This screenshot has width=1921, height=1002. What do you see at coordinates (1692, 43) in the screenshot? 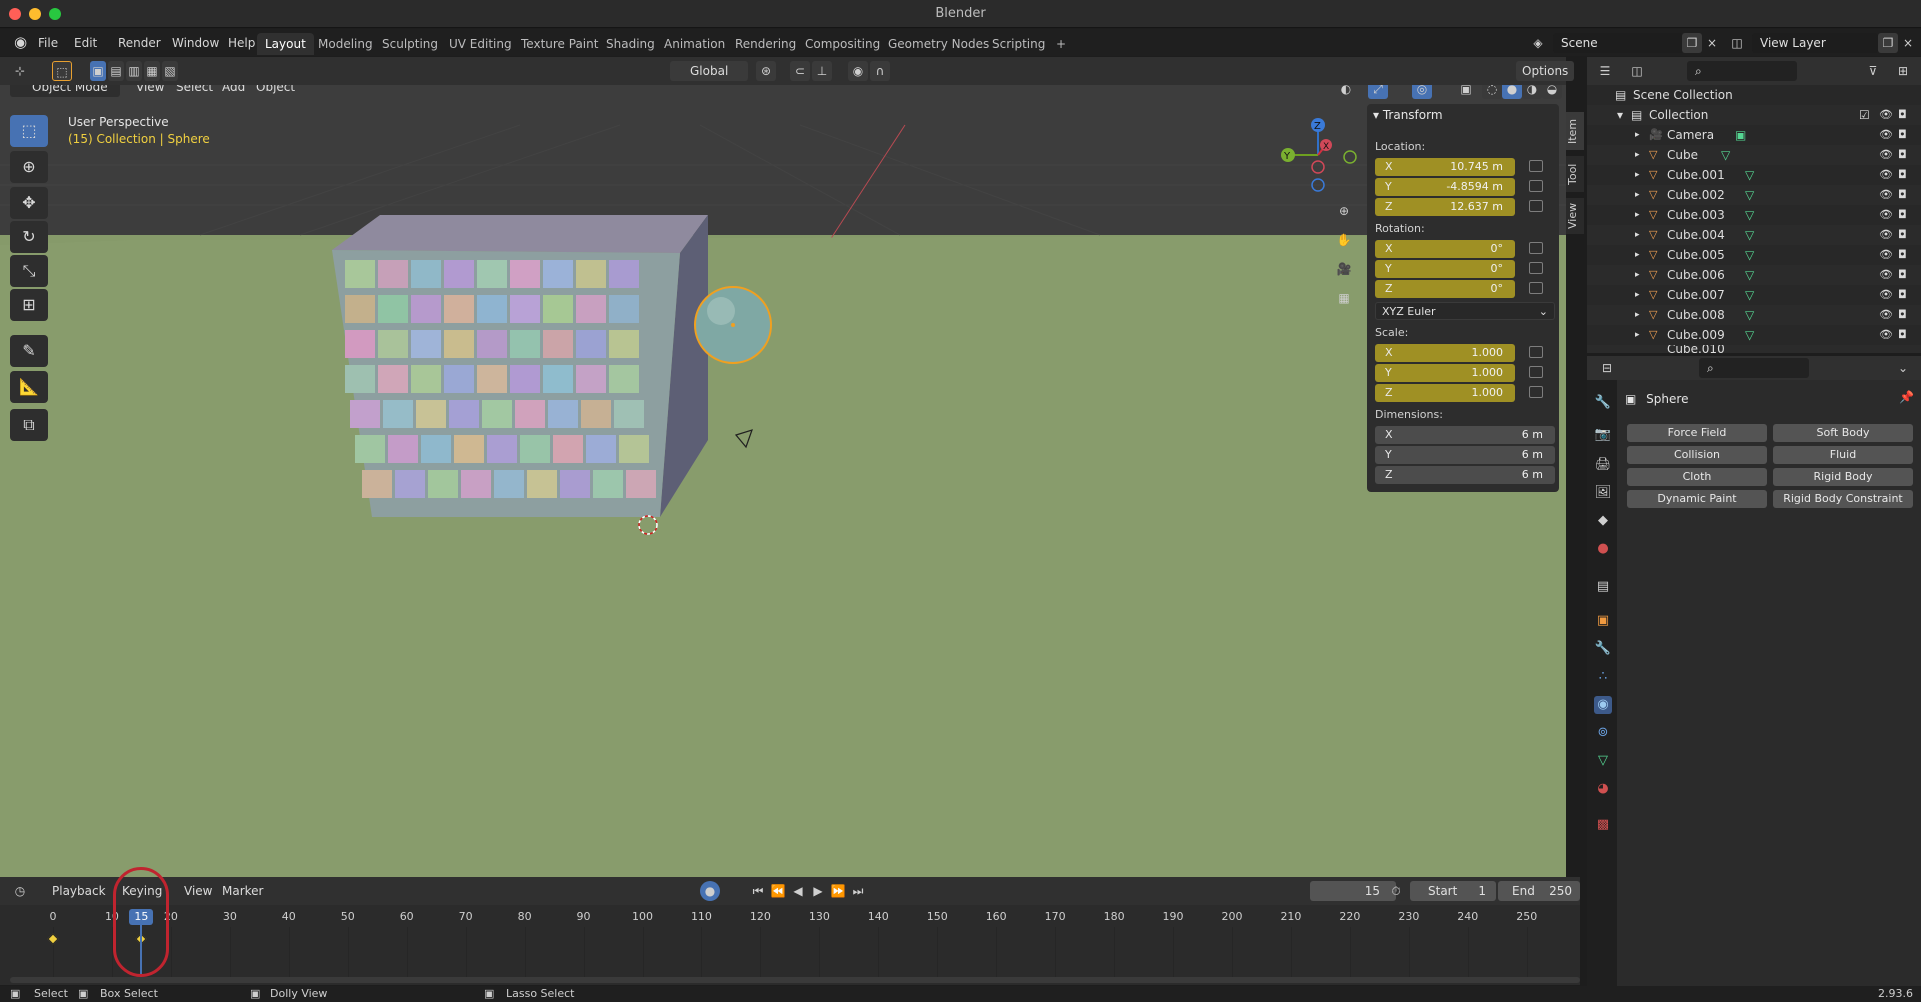
I see `new-scene-icon: ❐` at bounding box center [1692, 43].